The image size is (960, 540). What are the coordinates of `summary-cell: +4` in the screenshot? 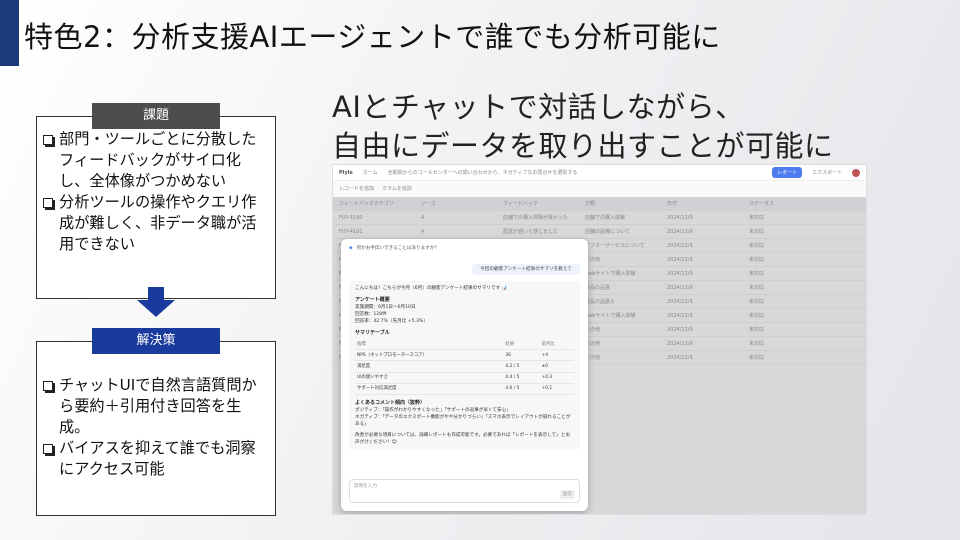 It's located at (556, 355).